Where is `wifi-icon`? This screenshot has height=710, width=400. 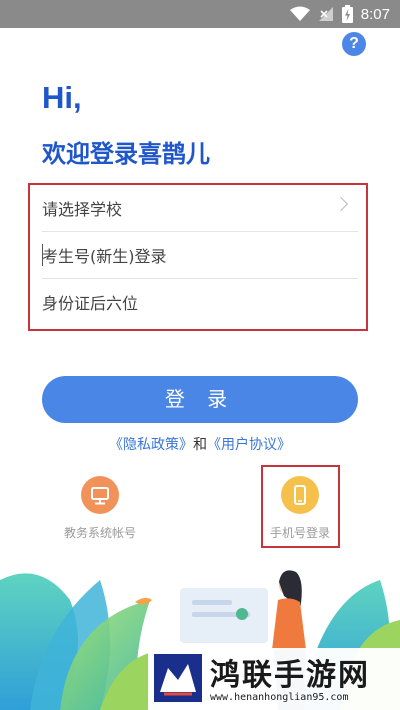 wifi-icon is located at coordinates (299, 13).